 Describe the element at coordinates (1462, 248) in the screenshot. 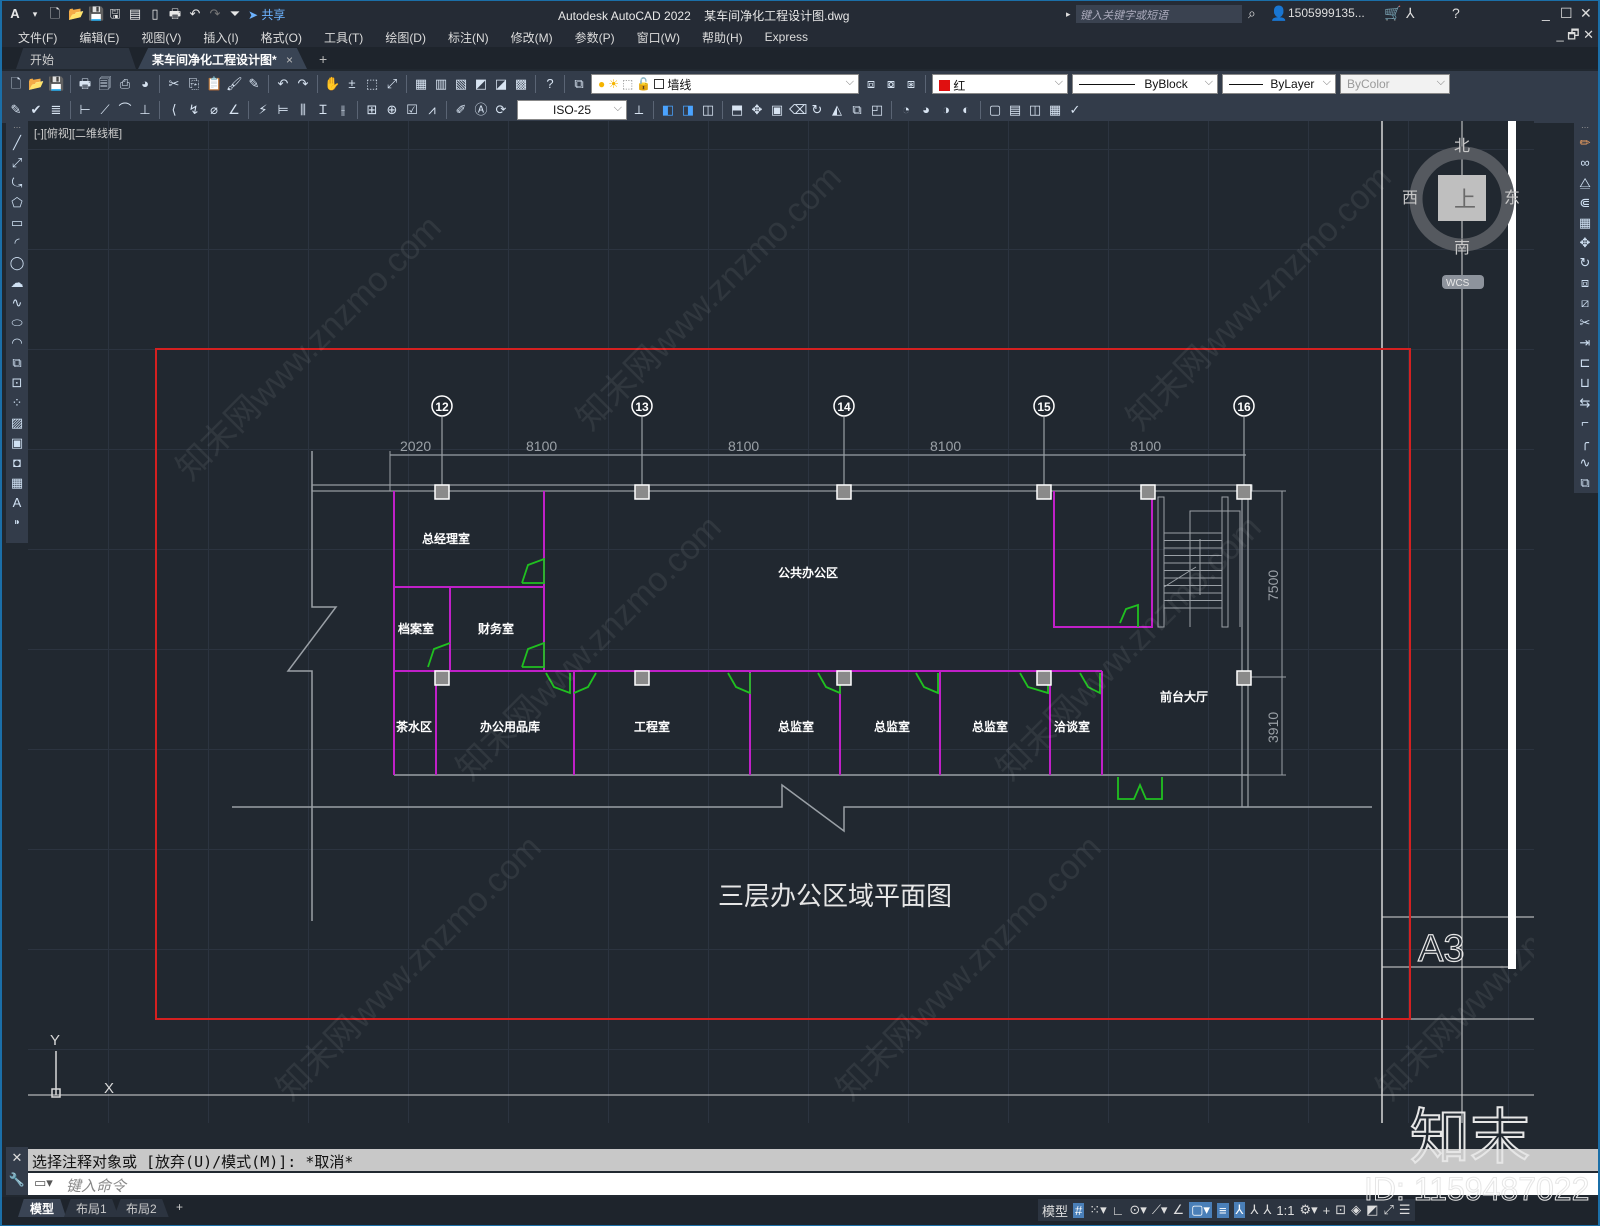

I see `compass-south: 南` at that location.